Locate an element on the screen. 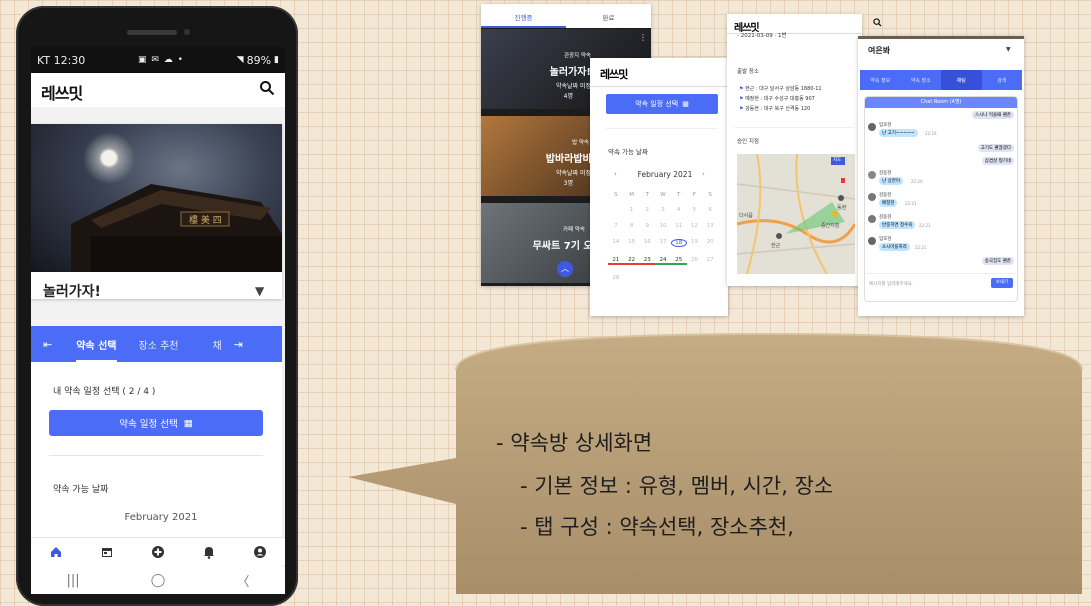  day-cell is located at coordinates (616, 210).